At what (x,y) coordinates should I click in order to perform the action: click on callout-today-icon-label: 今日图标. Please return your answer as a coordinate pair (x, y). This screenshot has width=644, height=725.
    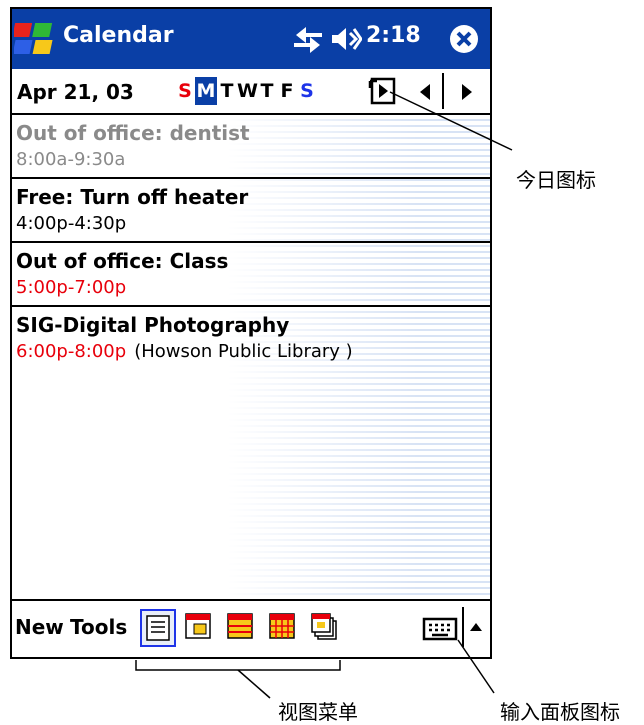
    Looking at the image, I should click on (556, 180).